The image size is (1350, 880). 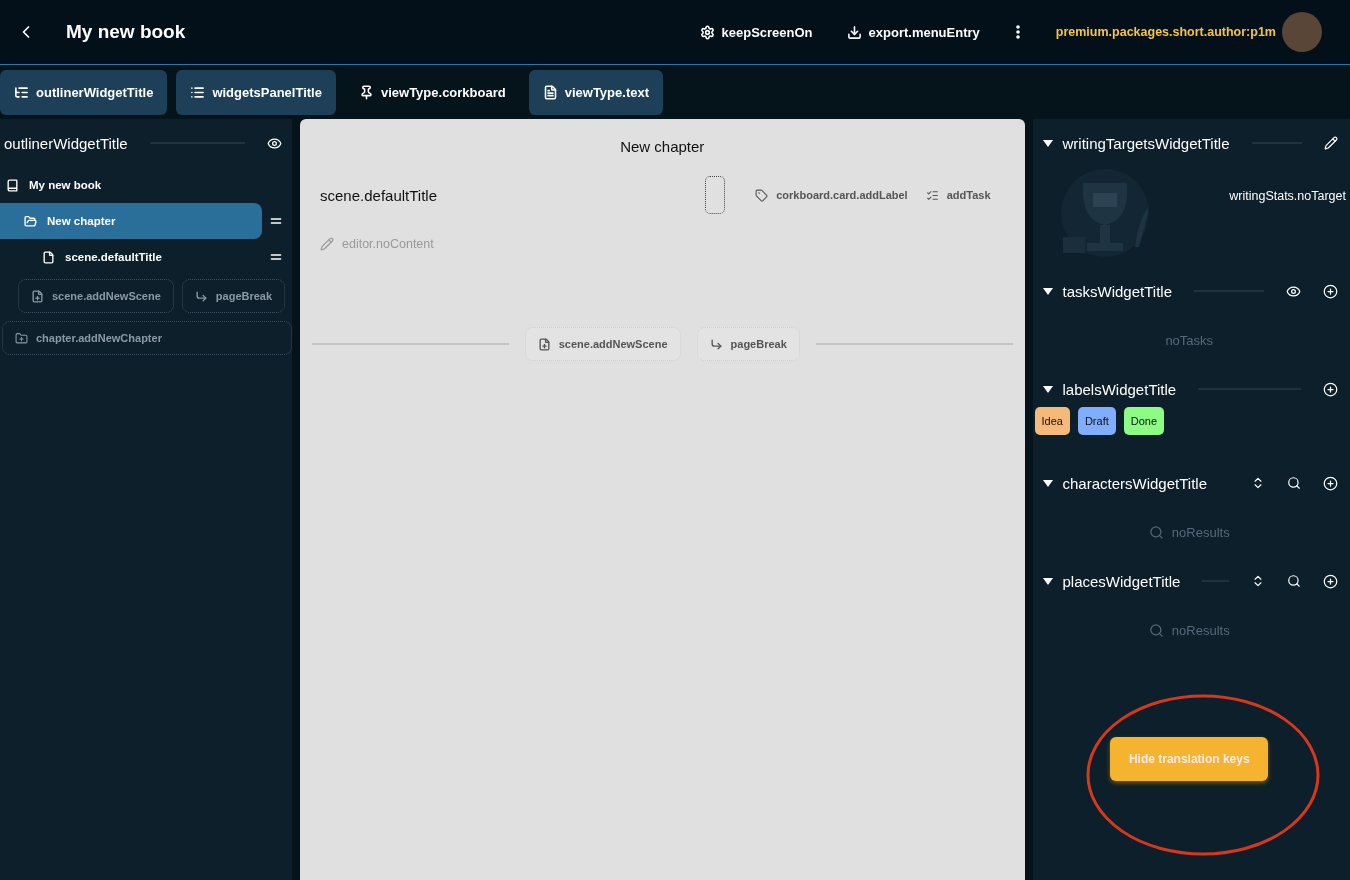 What do you see at coordinates (958, 195) in the screenshot?
I see `add-task-button: addTask` at bounding box center [958, 195].